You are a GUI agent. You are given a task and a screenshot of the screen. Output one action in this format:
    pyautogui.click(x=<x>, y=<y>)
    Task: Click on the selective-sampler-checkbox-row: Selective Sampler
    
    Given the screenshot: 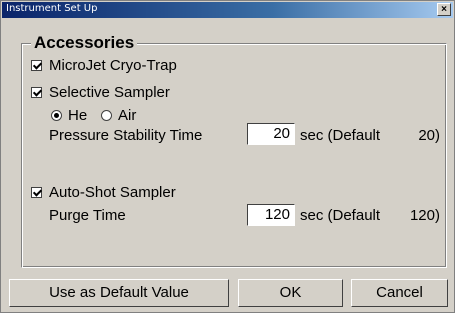 What is the action you would take?
    pyautogui.click(x=100, y=92)
    